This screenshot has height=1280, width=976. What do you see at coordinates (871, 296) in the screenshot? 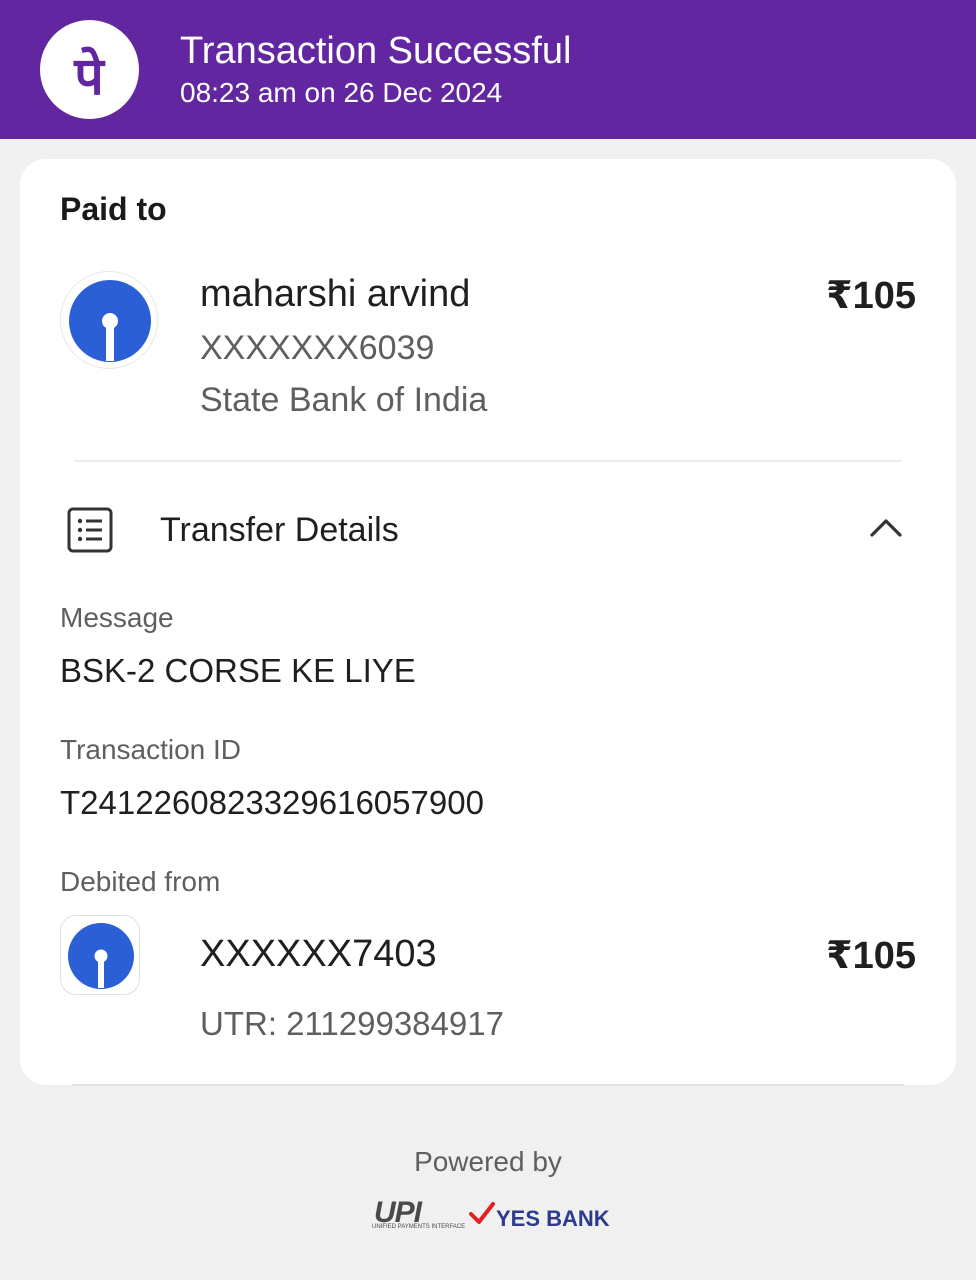
I see `paid-amount: ₹105` at bounding box center [871, 296].